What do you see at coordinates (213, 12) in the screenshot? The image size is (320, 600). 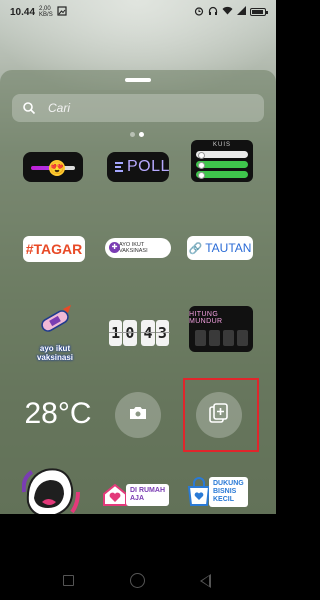 I see `headset-icon` at bounding box center [213, 12].